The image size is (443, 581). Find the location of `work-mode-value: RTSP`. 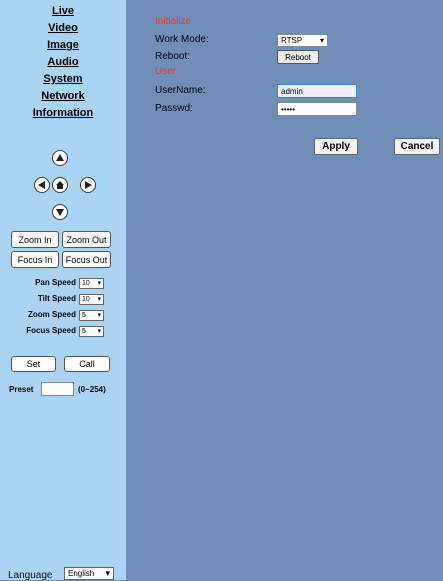

work-mode-value: RTSP is located at coordinates (292, 40).